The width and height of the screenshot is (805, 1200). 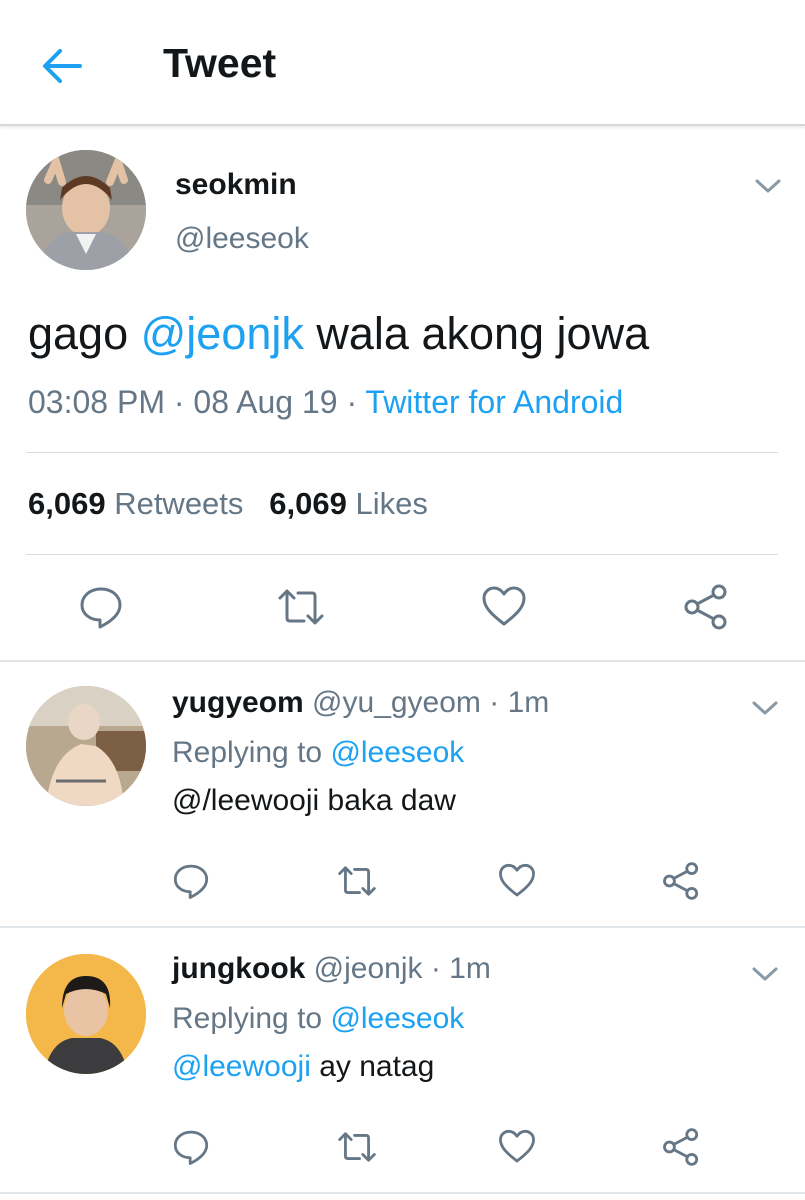 I want to click on reply-header: yugyeom @yu_gyeom · 1m, so click(x=360, y=703).